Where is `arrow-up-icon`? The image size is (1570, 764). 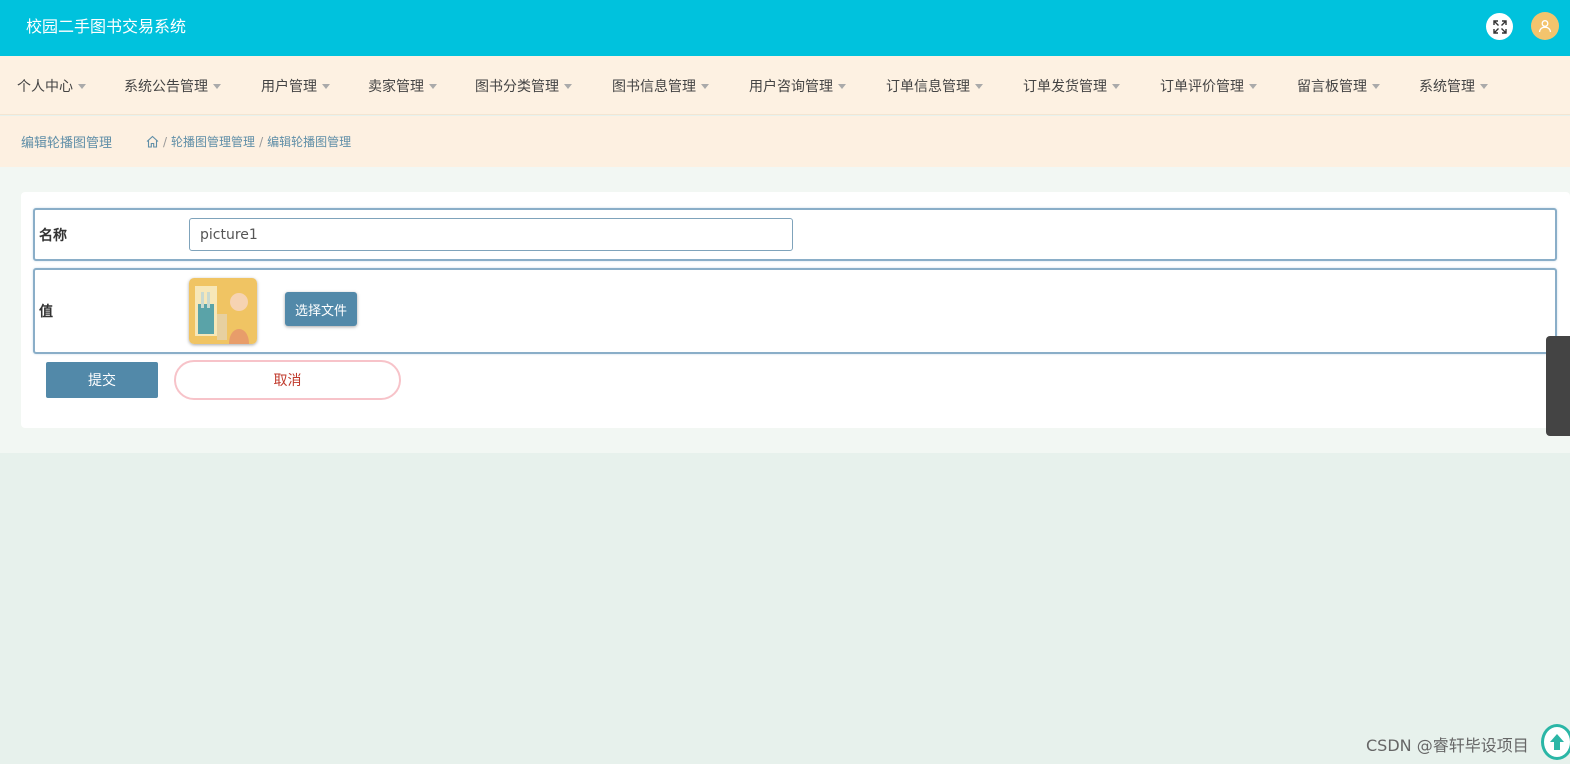 arrow-up-icon is located at coordinates (1557, 742).